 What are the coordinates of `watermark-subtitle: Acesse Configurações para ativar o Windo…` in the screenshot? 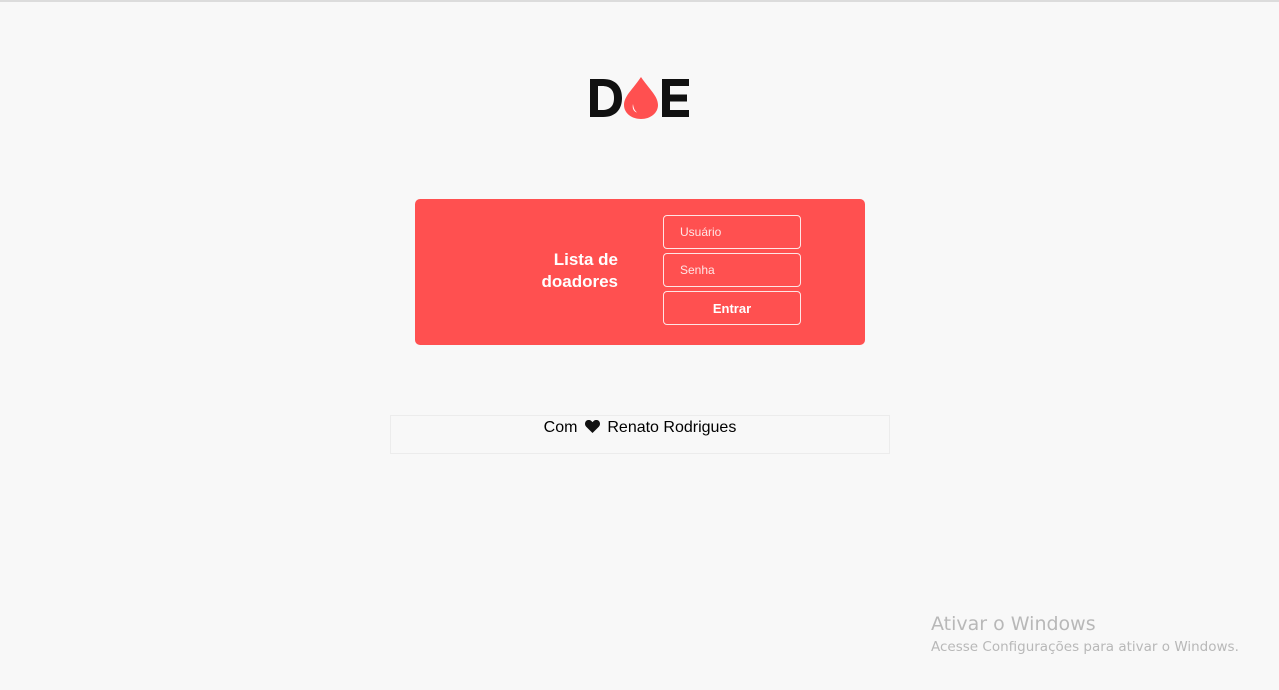 It's located at (1085, 647).